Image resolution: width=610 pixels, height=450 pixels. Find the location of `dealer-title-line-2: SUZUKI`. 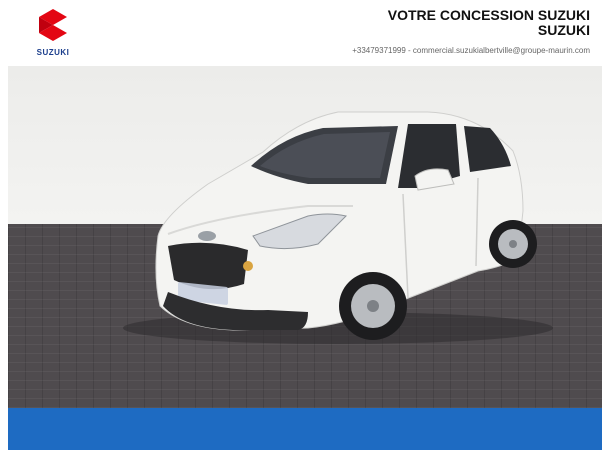

dealer-title-line-2: SUZUKI is located at coordinates (563, 30).